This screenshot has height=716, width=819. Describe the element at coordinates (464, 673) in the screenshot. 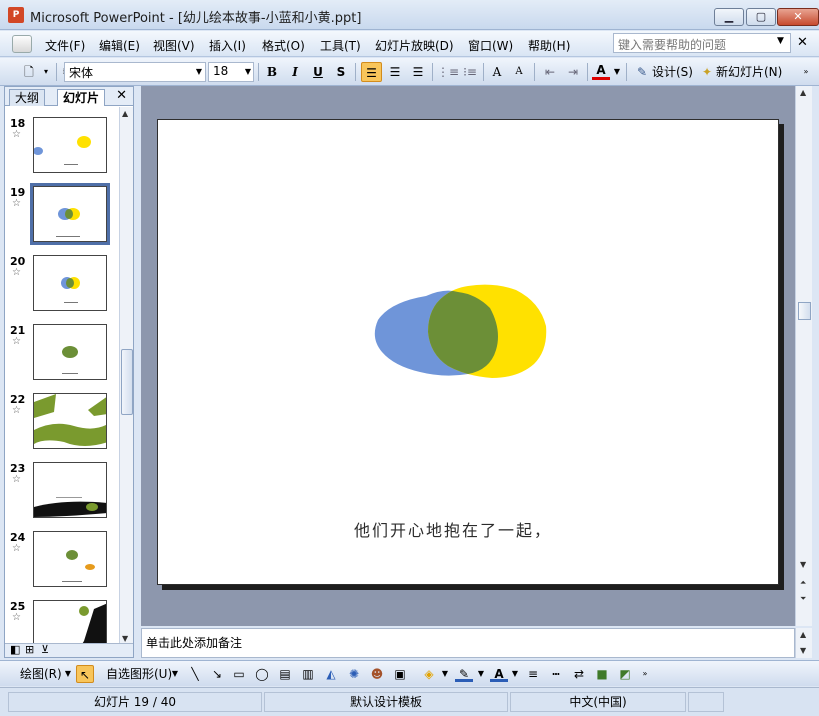

I see `line-color-icon: ✎` at that location.